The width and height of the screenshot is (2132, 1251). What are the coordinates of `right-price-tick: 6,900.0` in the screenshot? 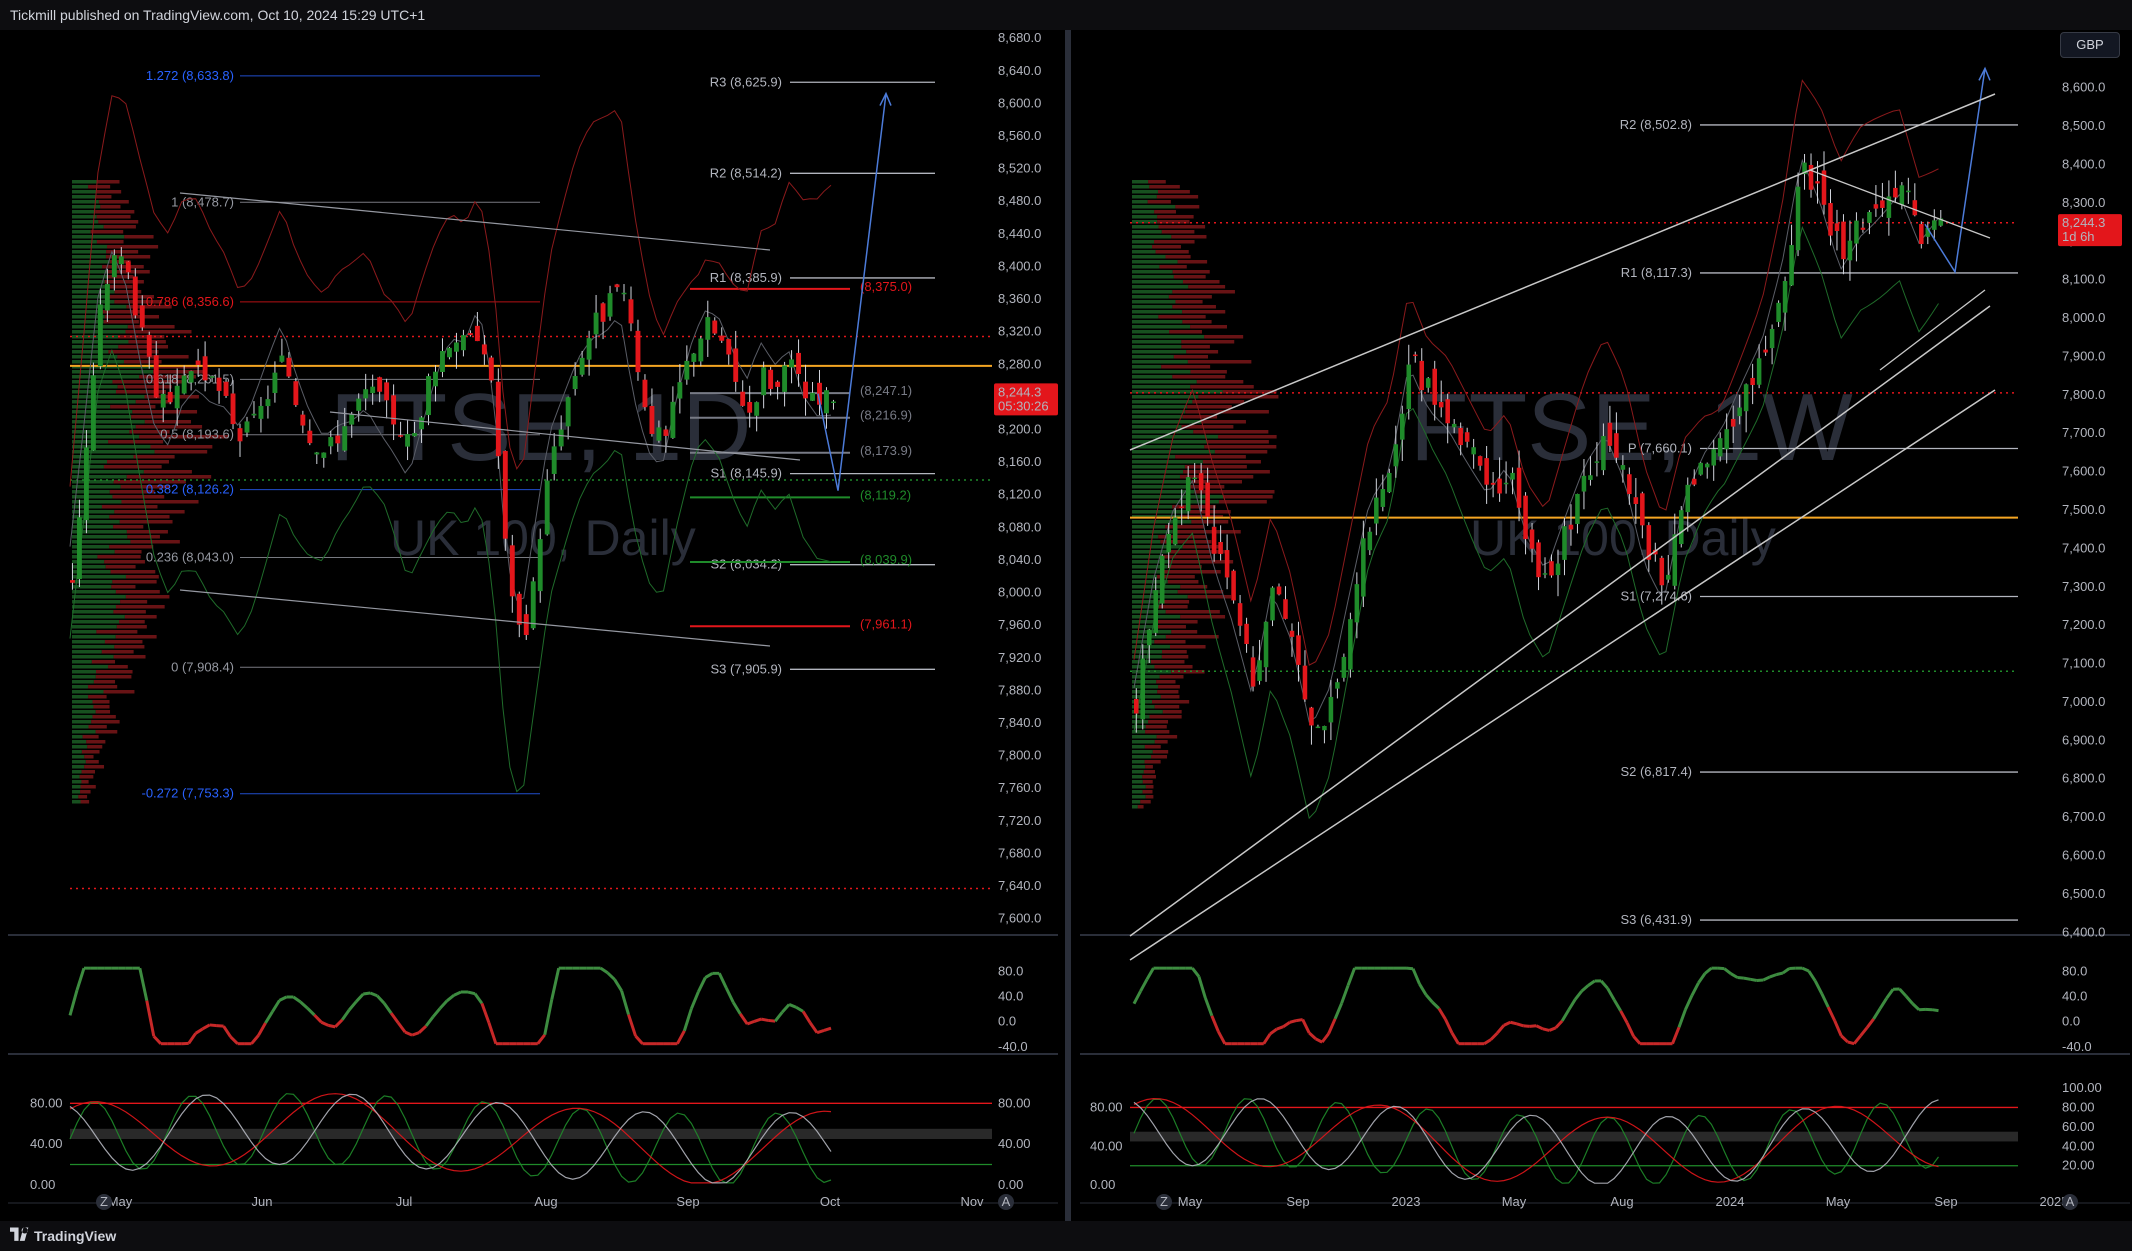 It's located at (2083, 739).